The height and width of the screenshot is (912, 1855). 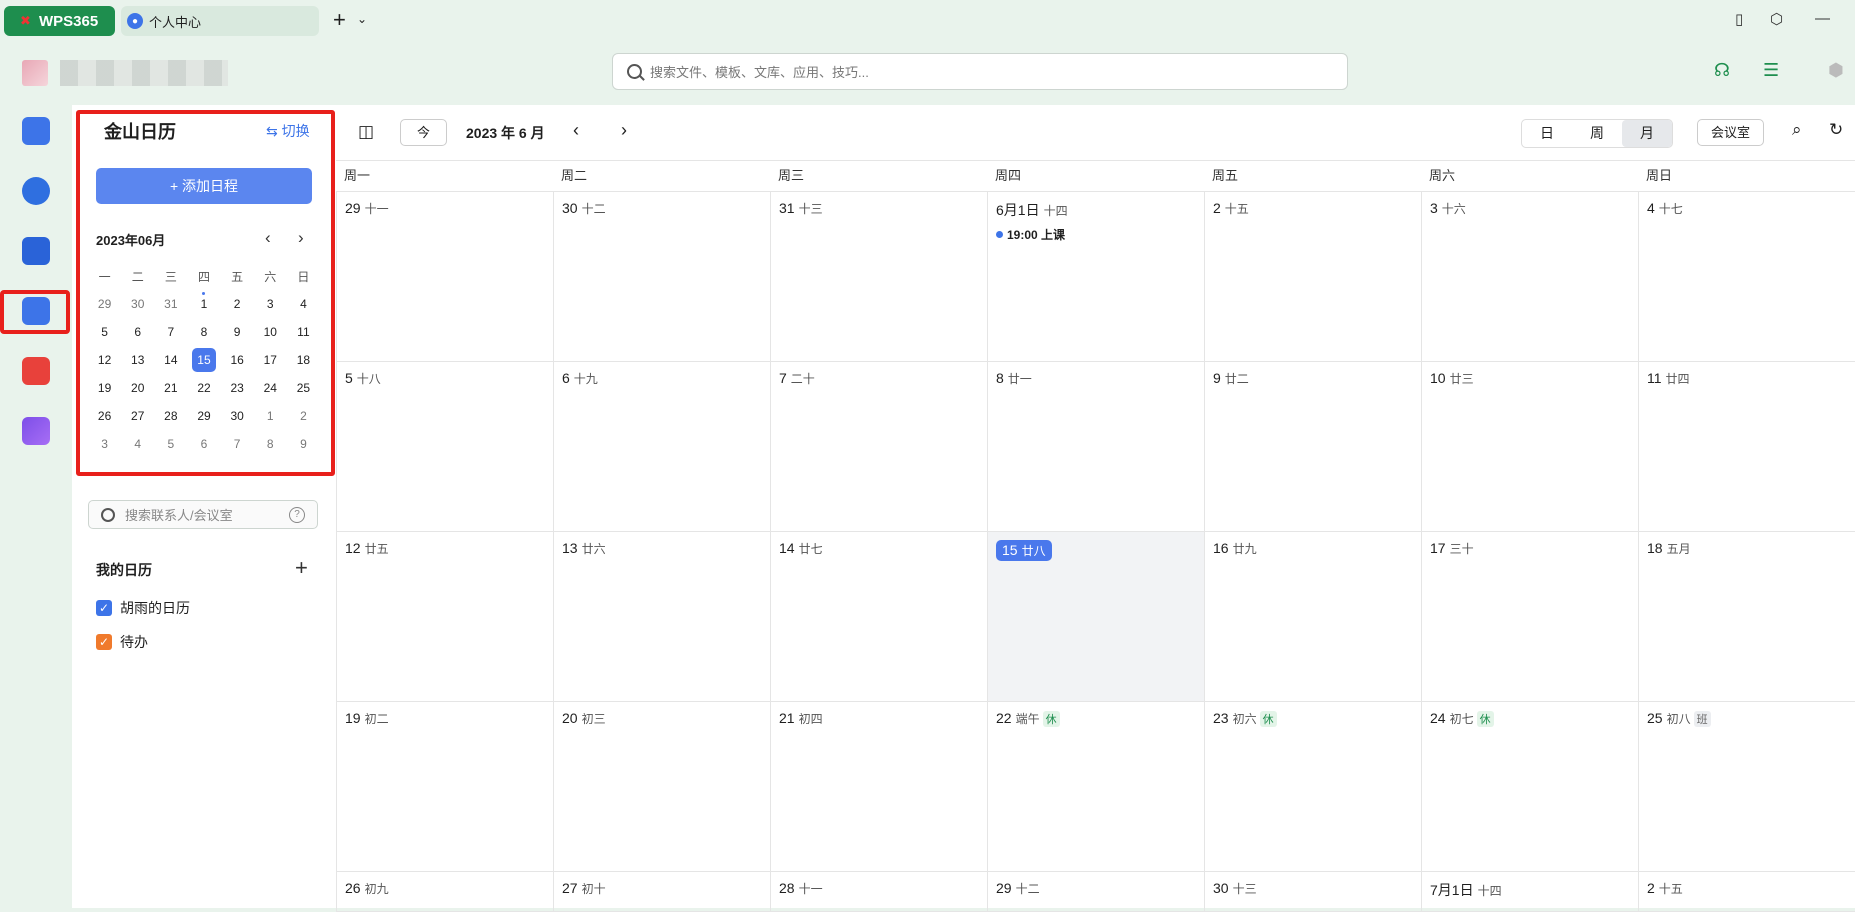 I want to click on today-button: 今, so click(x=423, y=132).